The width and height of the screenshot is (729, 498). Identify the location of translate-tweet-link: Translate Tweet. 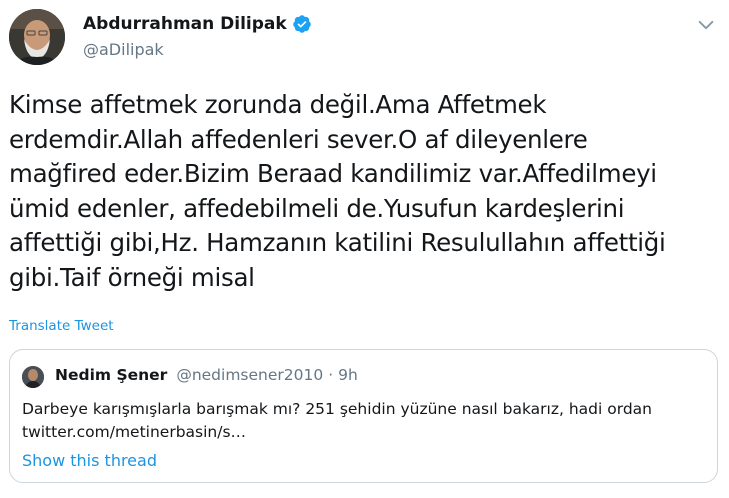
(61, 326).